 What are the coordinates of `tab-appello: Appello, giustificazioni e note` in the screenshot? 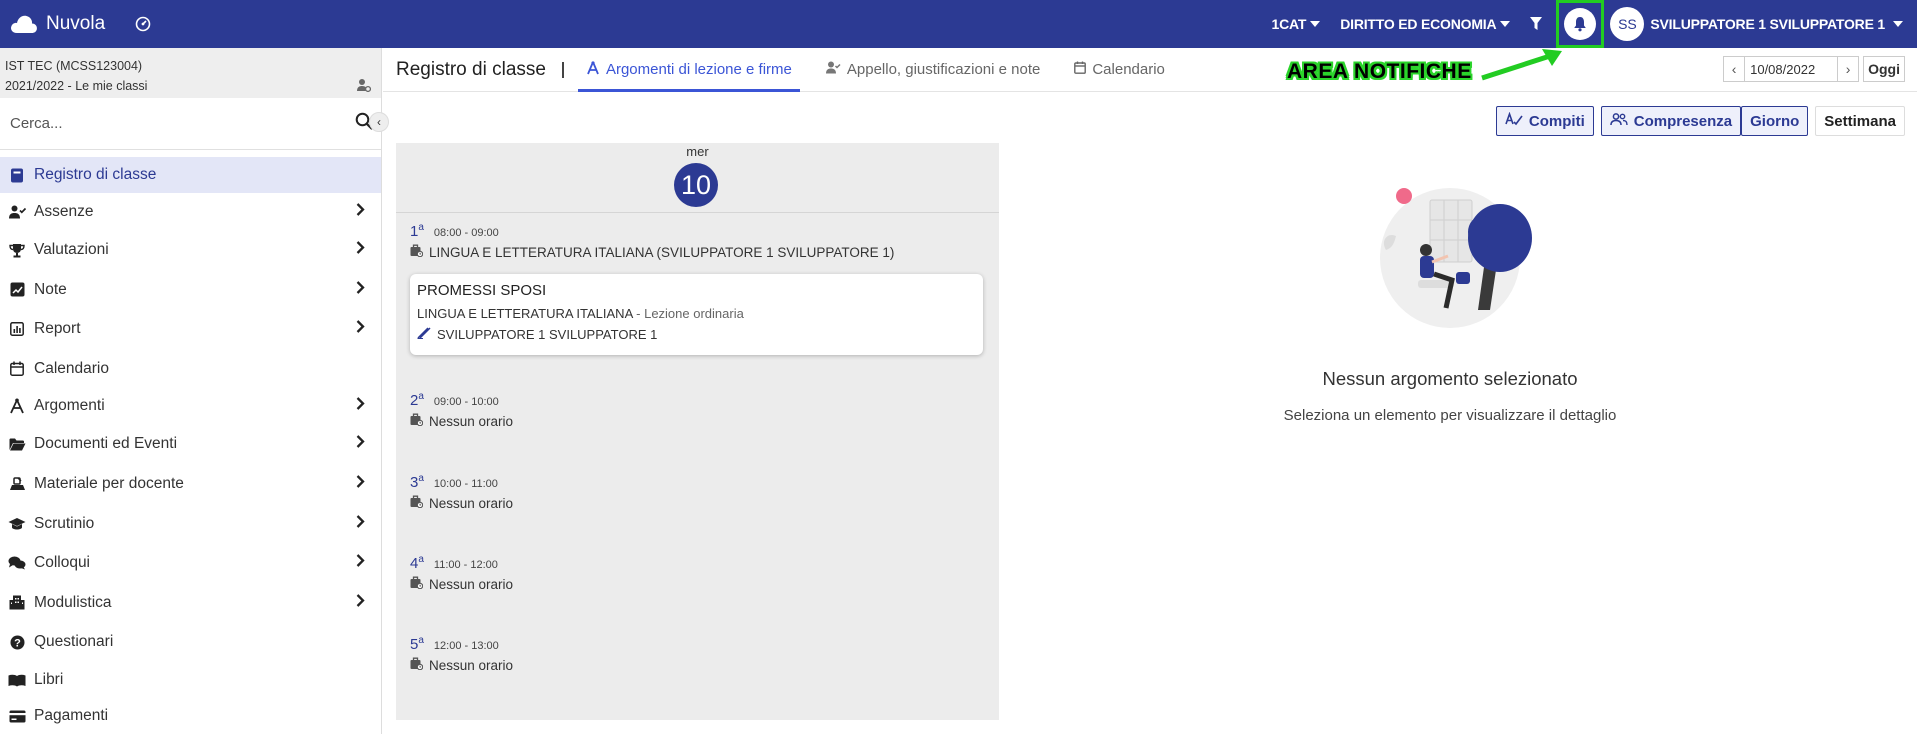 It's located at (933, 70).